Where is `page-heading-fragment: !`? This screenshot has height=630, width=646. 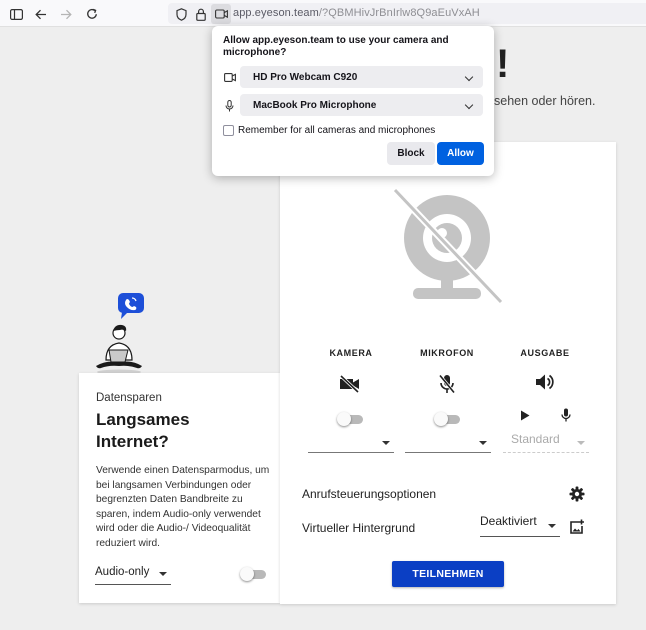
page-heading-fragment: ! is located at coordinates (503, 64).